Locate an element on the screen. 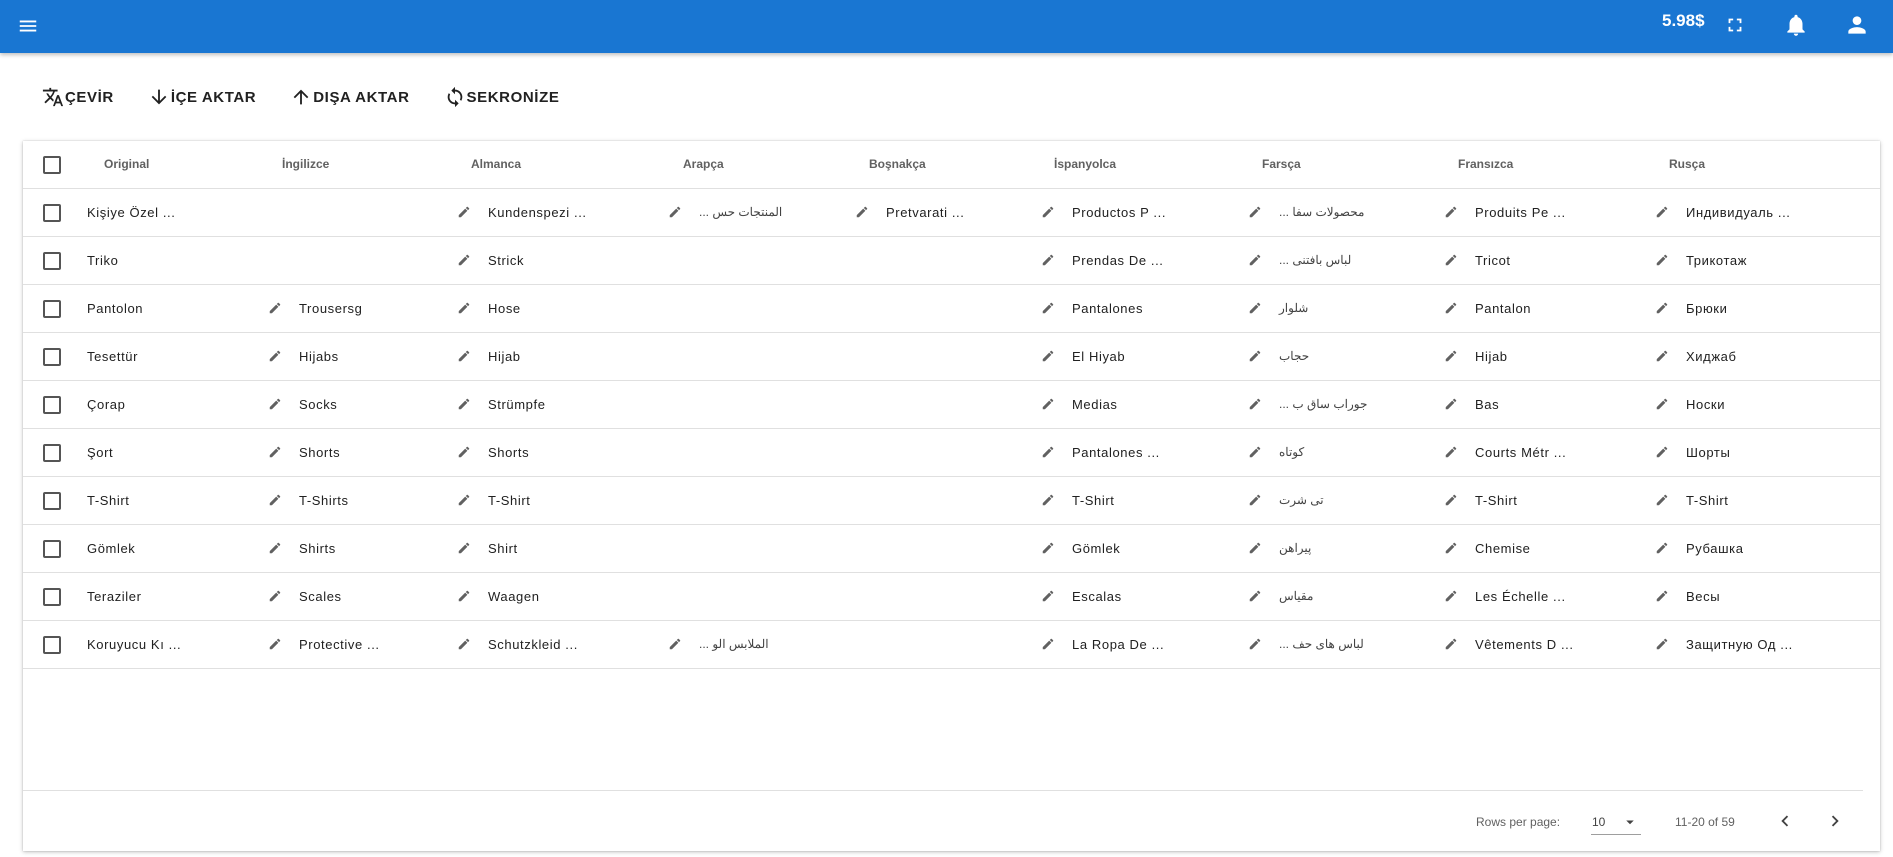  rows-per-page-value: 10 is located at coordinates (1599, 822).